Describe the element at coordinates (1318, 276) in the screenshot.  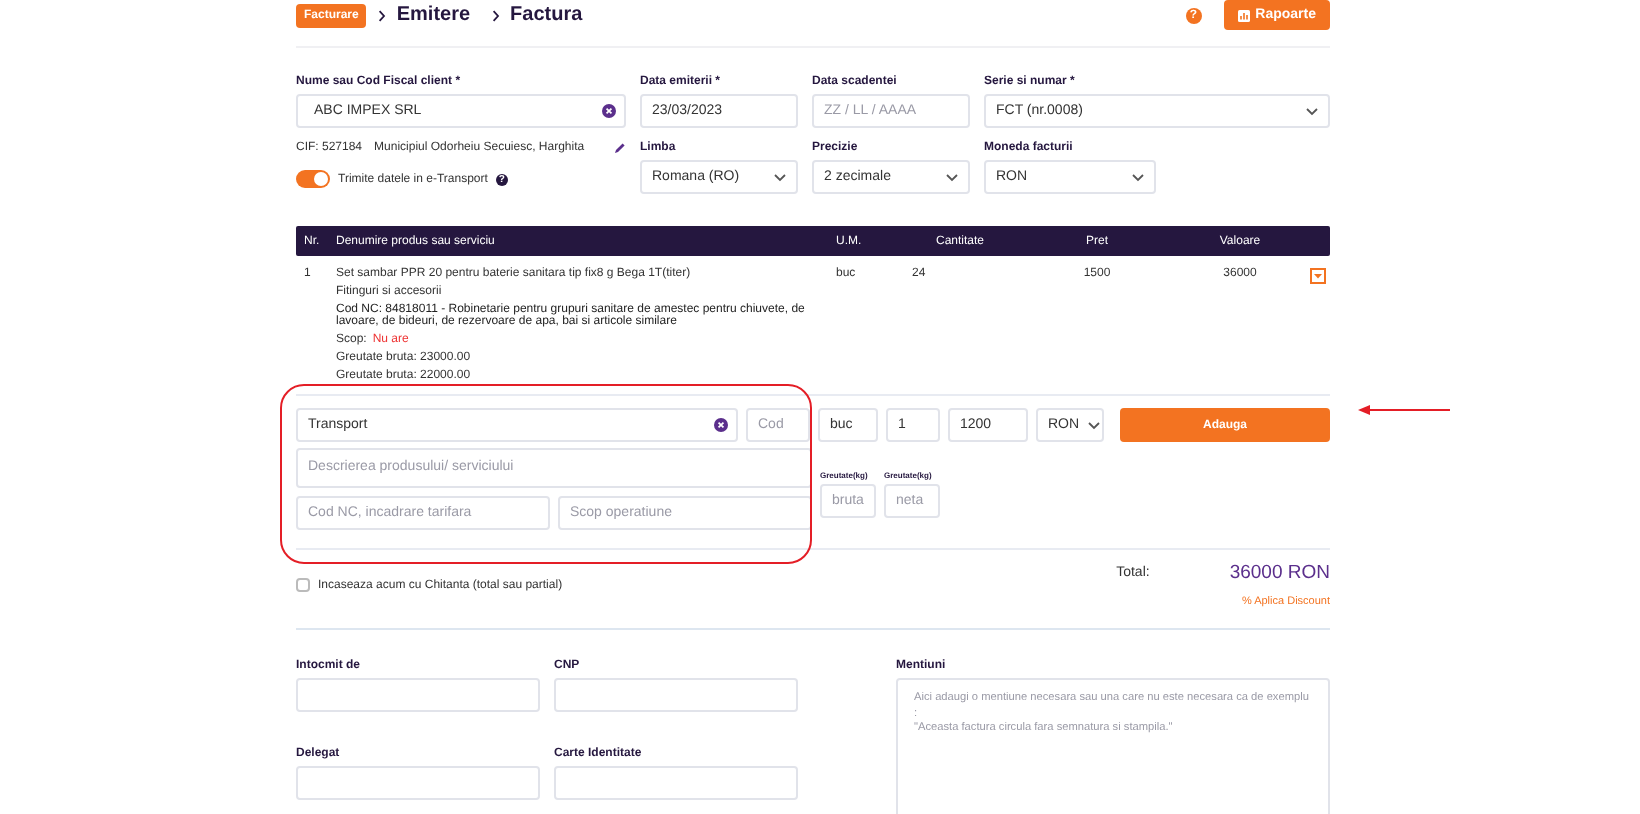
I see `dropdown-icon` at that location.